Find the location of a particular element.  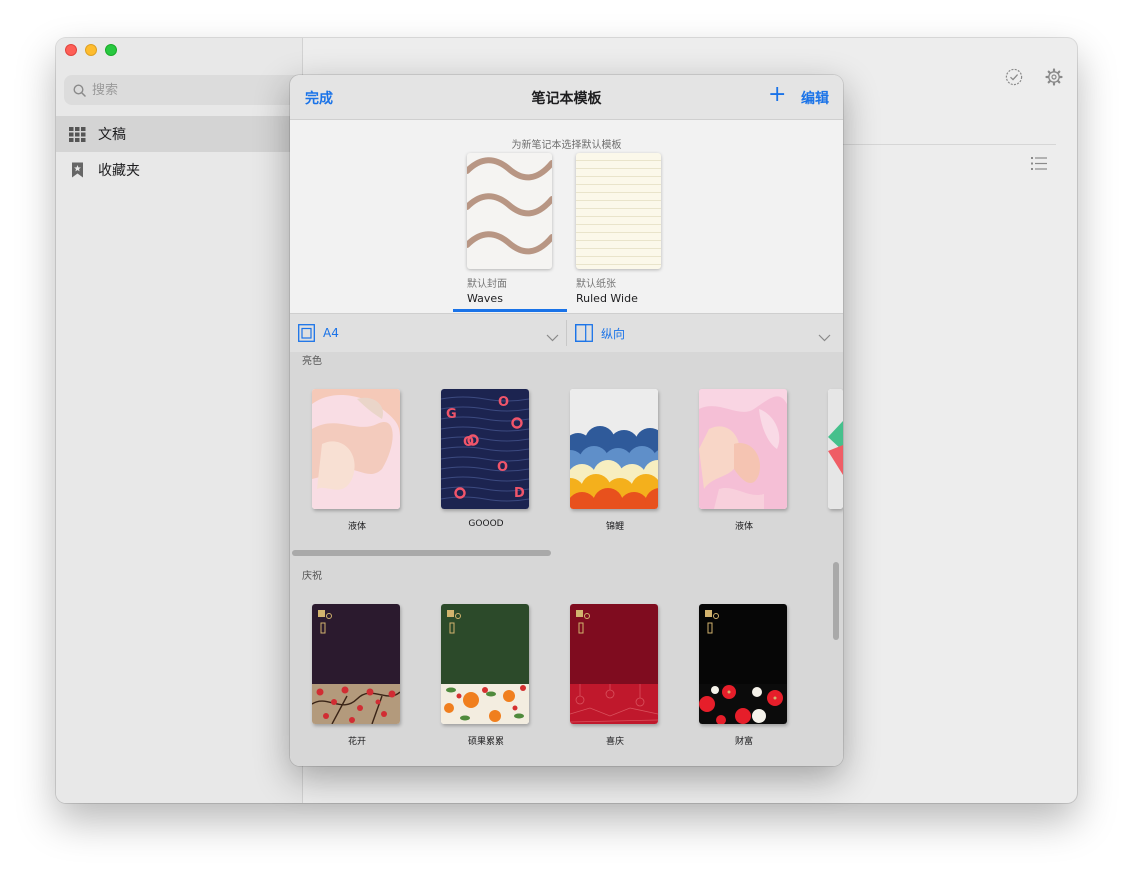

template-label: 锦鲤 is located at coordinates (614, 527).